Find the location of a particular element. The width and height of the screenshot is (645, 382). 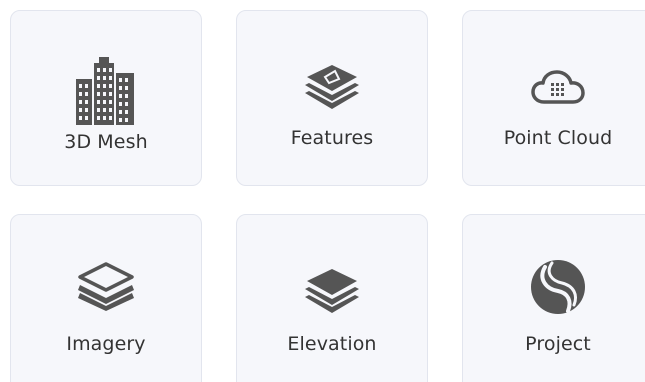

buildings-icon is located at coordinates (106, 91).